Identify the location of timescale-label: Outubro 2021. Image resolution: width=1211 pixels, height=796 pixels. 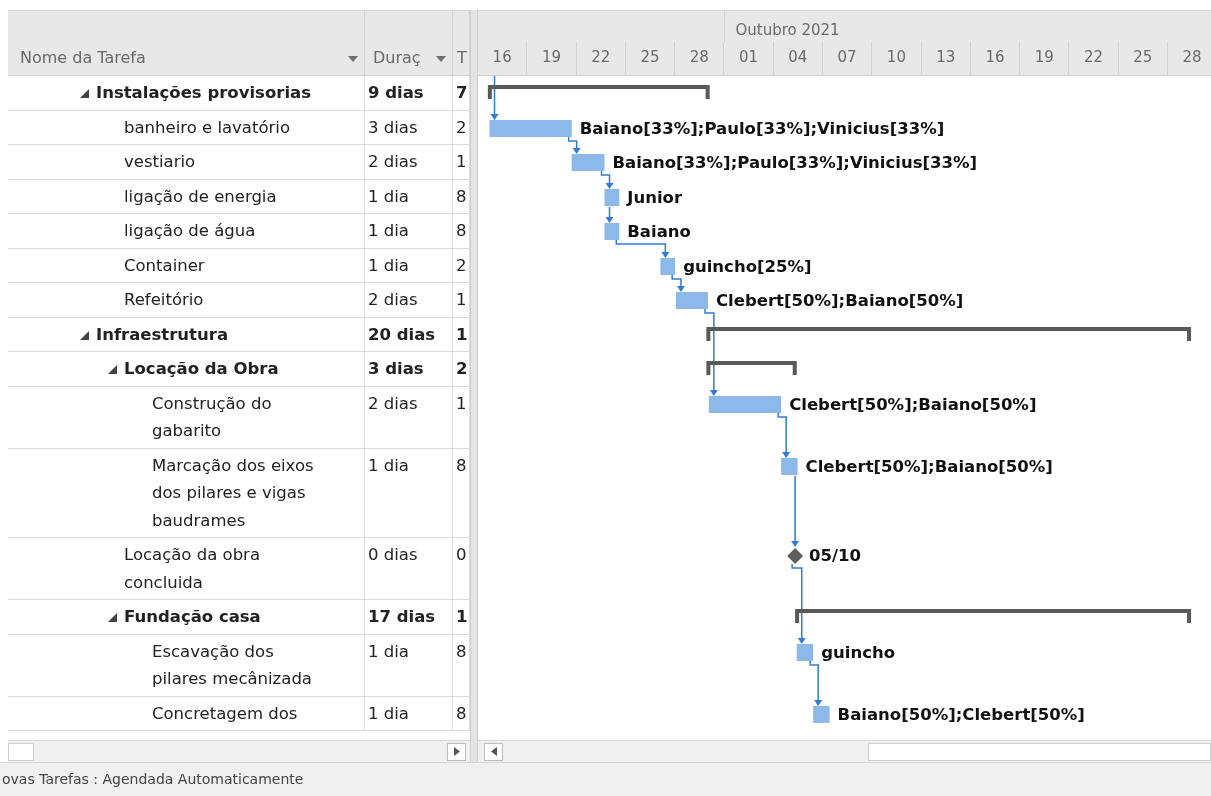
(782, 26).